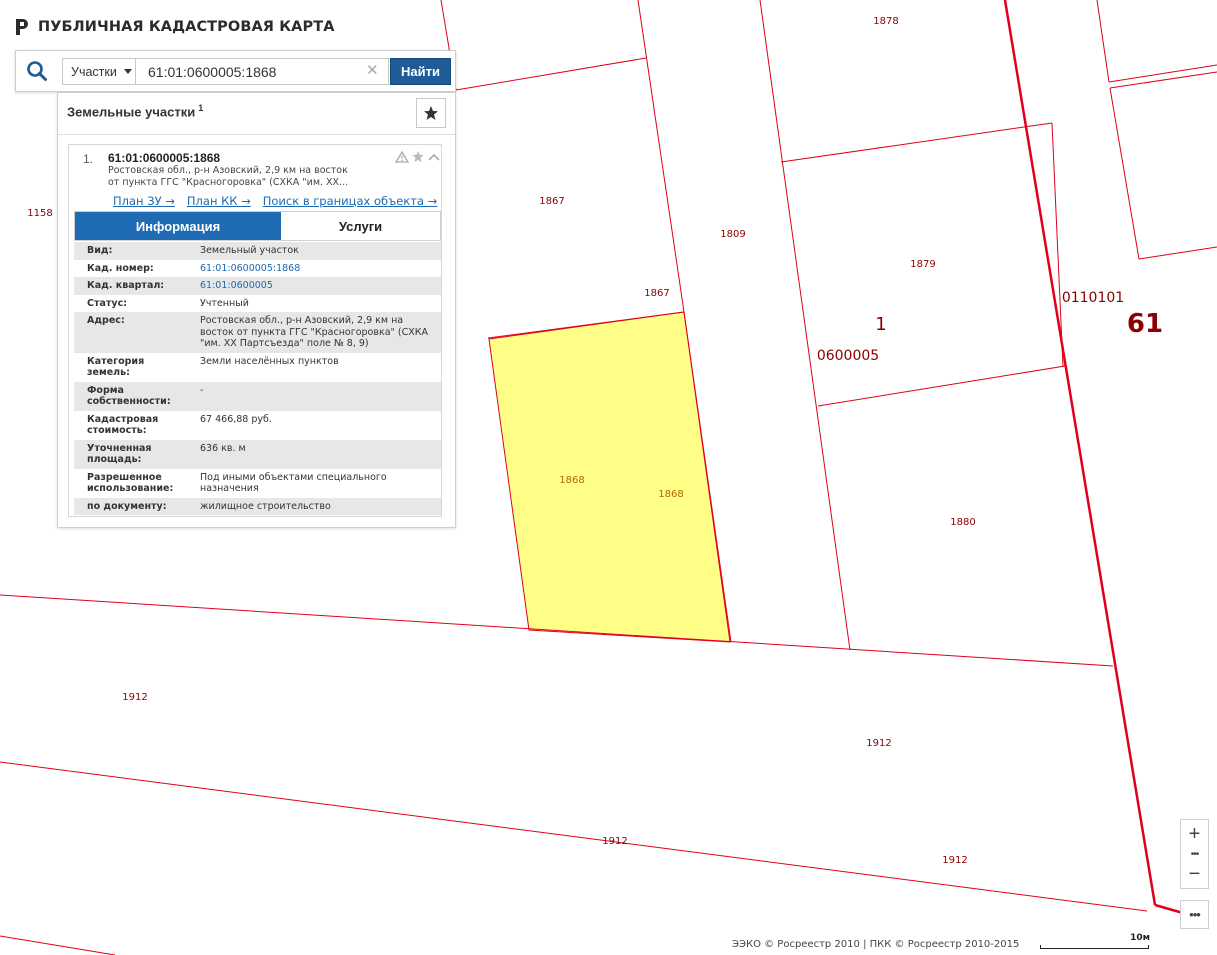 The image size is (1217, 955). I want to click on quarter-label: 1, so click(880, 324).